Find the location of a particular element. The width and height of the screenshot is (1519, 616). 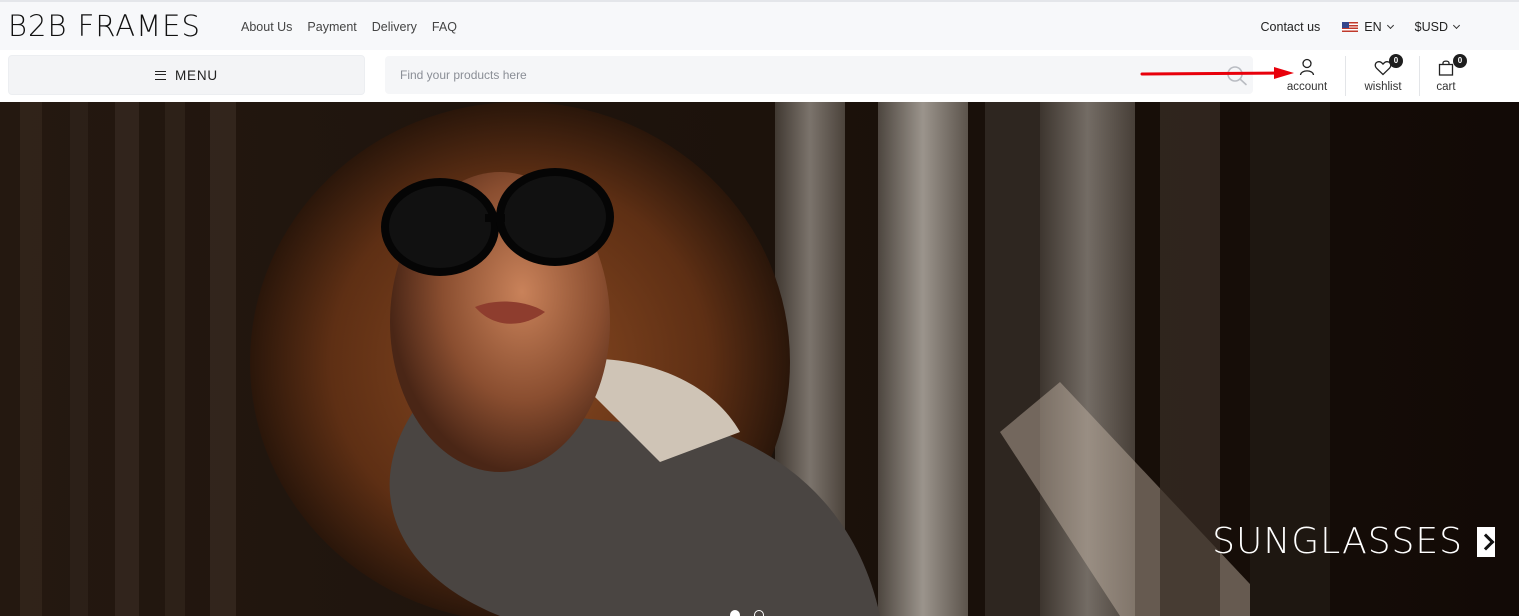

logo: B2B FRAMES is located at coordinates (104, 26).